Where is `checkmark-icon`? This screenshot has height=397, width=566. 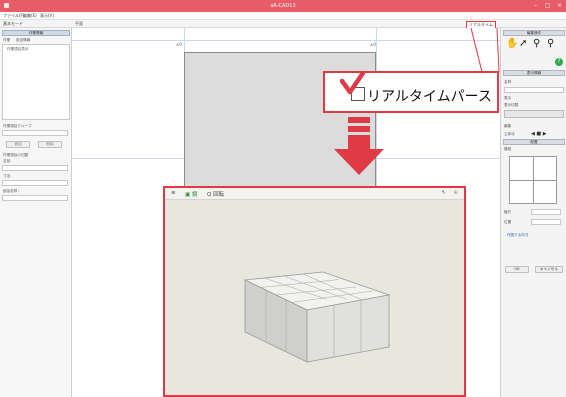 checkmark-icon is located at coordinates (352, 83).